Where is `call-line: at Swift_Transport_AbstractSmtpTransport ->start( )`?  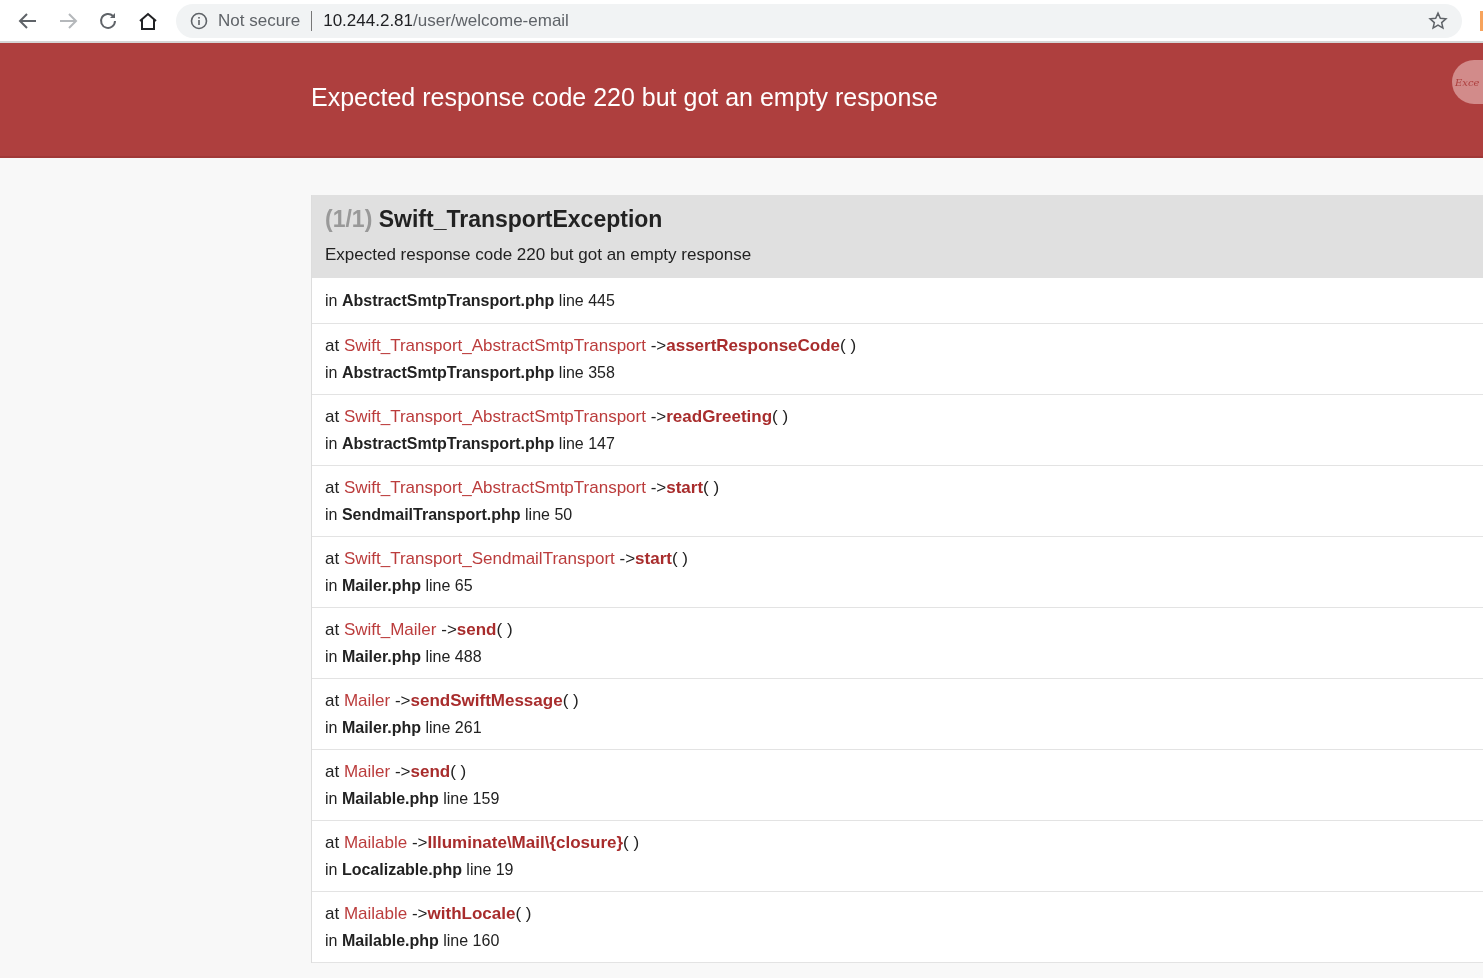
call-line: at Swift_Transport_AbstractSmtpTransport ->start( ) is located at coordinates (523, 488).